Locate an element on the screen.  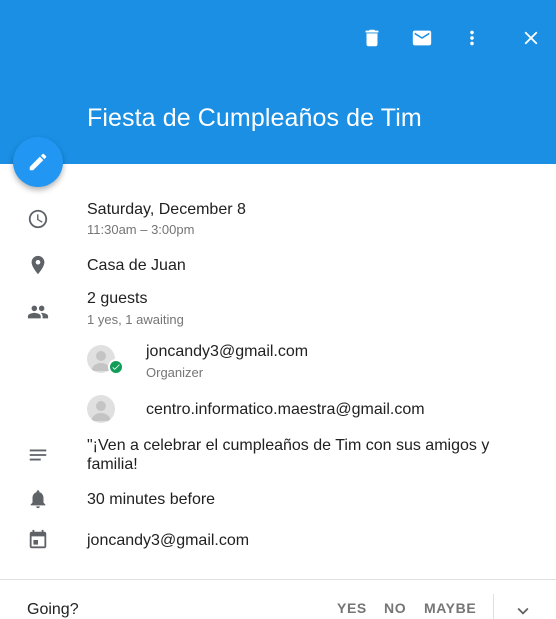
event-title: Fiesta de Cumpleaños de Tim is located at coordinates (254, 118).